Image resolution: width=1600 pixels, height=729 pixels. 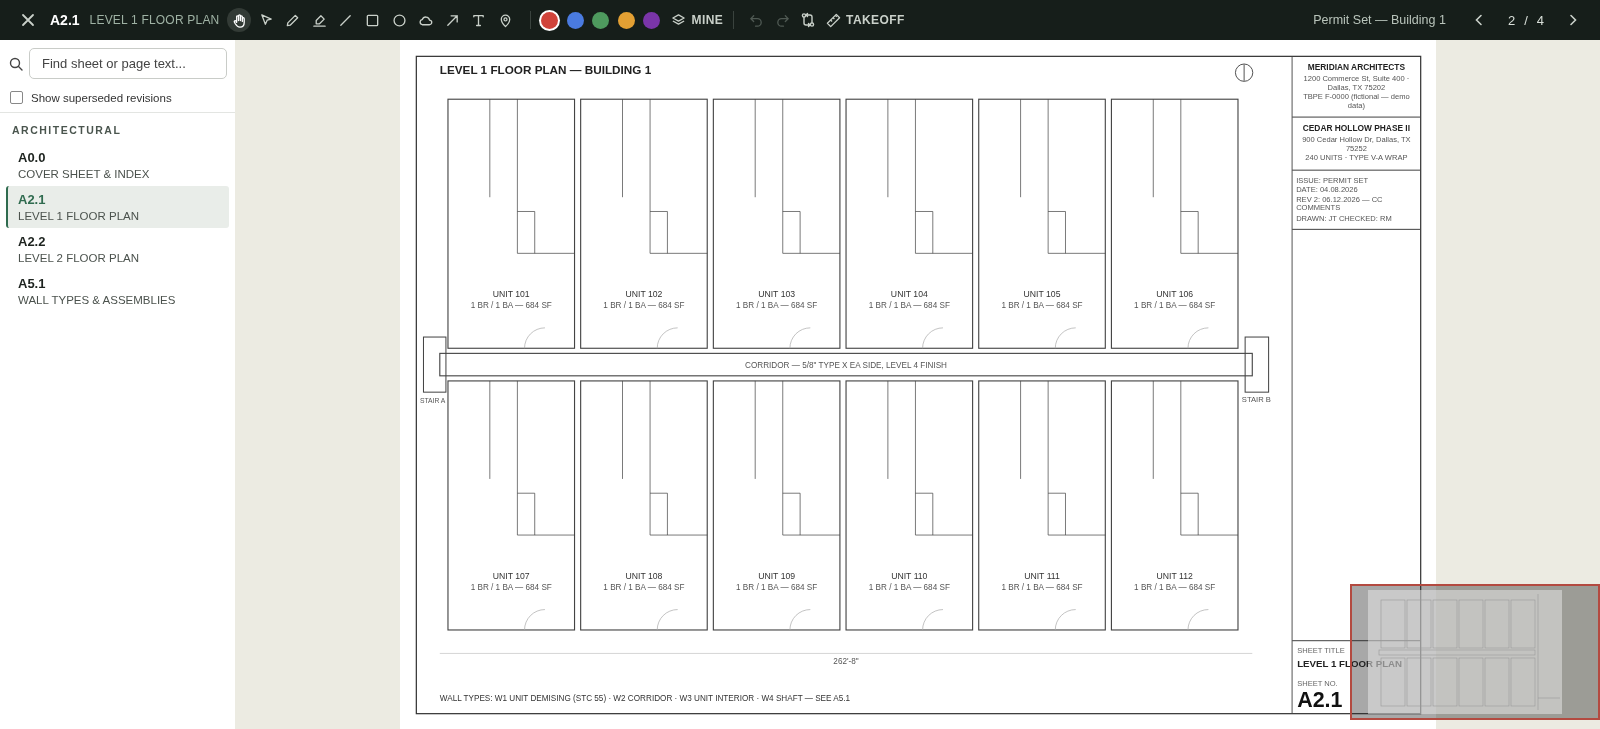 What do you see at coordinates (452, 20) in the screenshot?
I see `arrow-icon` at bounding box center [452, 20].